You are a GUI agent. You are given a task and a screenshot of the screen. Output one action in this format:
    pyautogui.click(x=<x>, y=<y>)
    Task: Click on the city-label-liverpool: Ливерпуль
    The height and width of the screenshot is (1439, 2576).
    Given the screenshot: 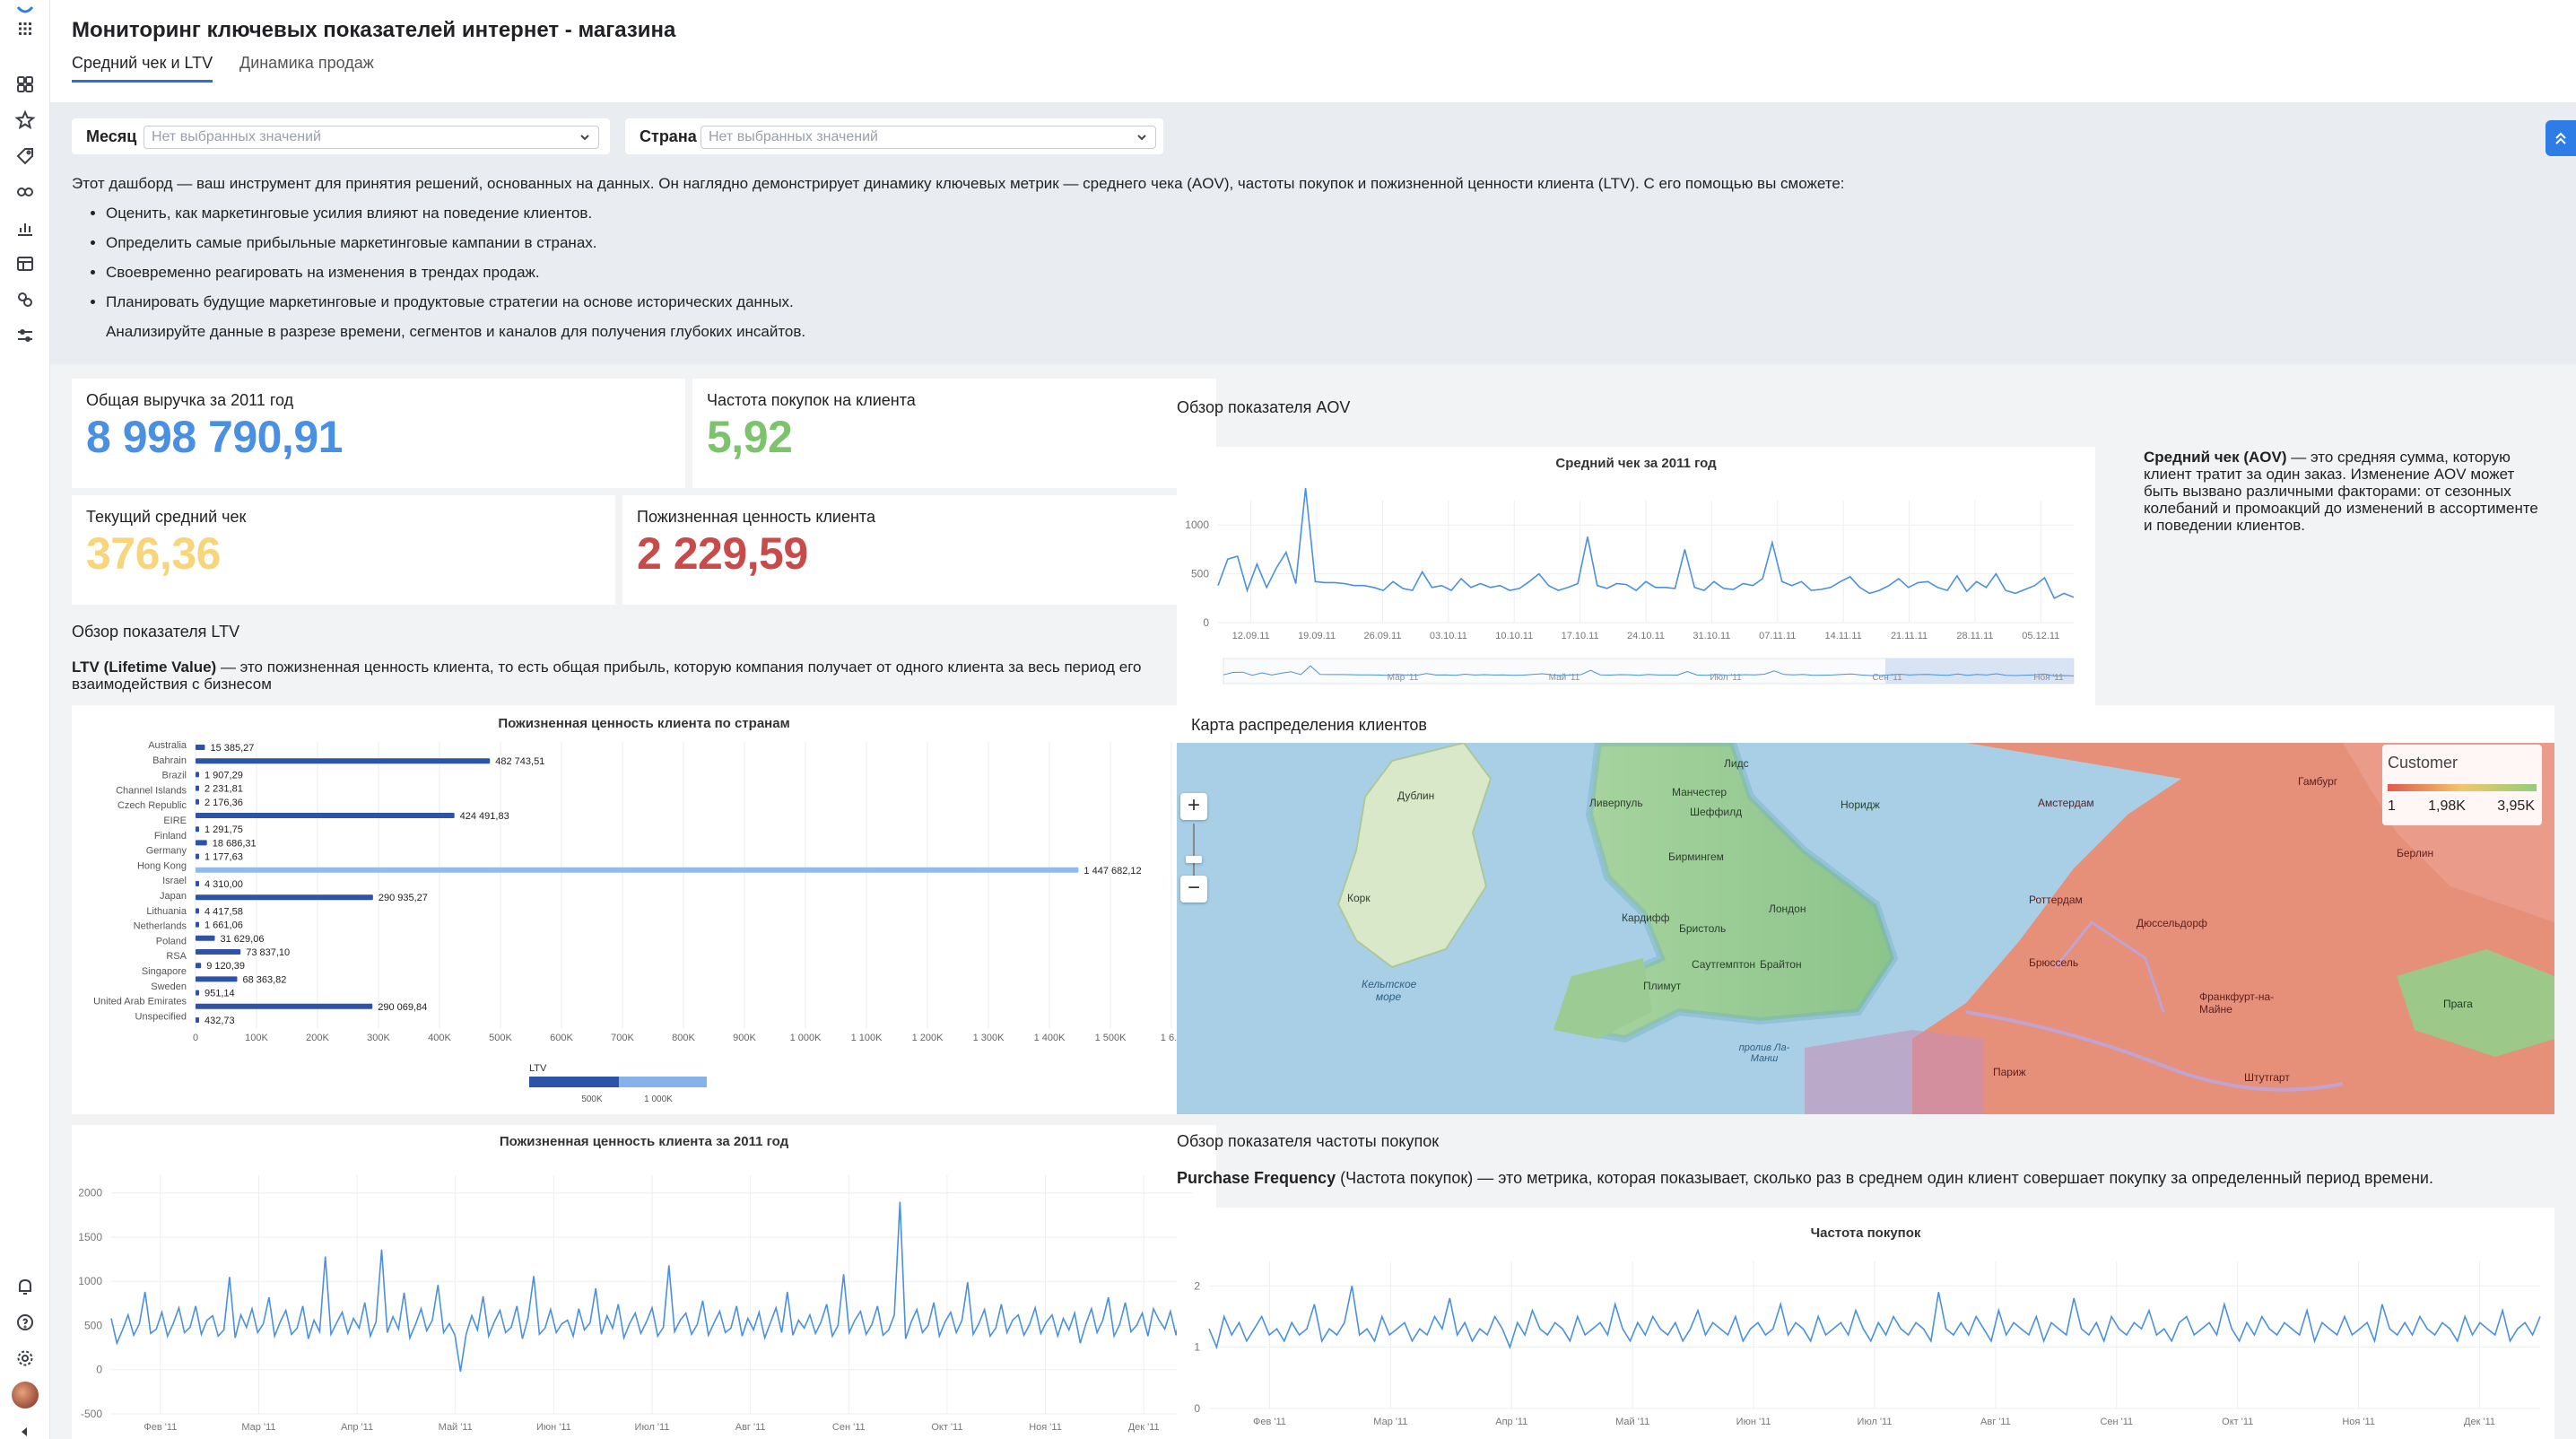 What is the action you would take?
    pyautogui.click(x=1616, y=803)
    